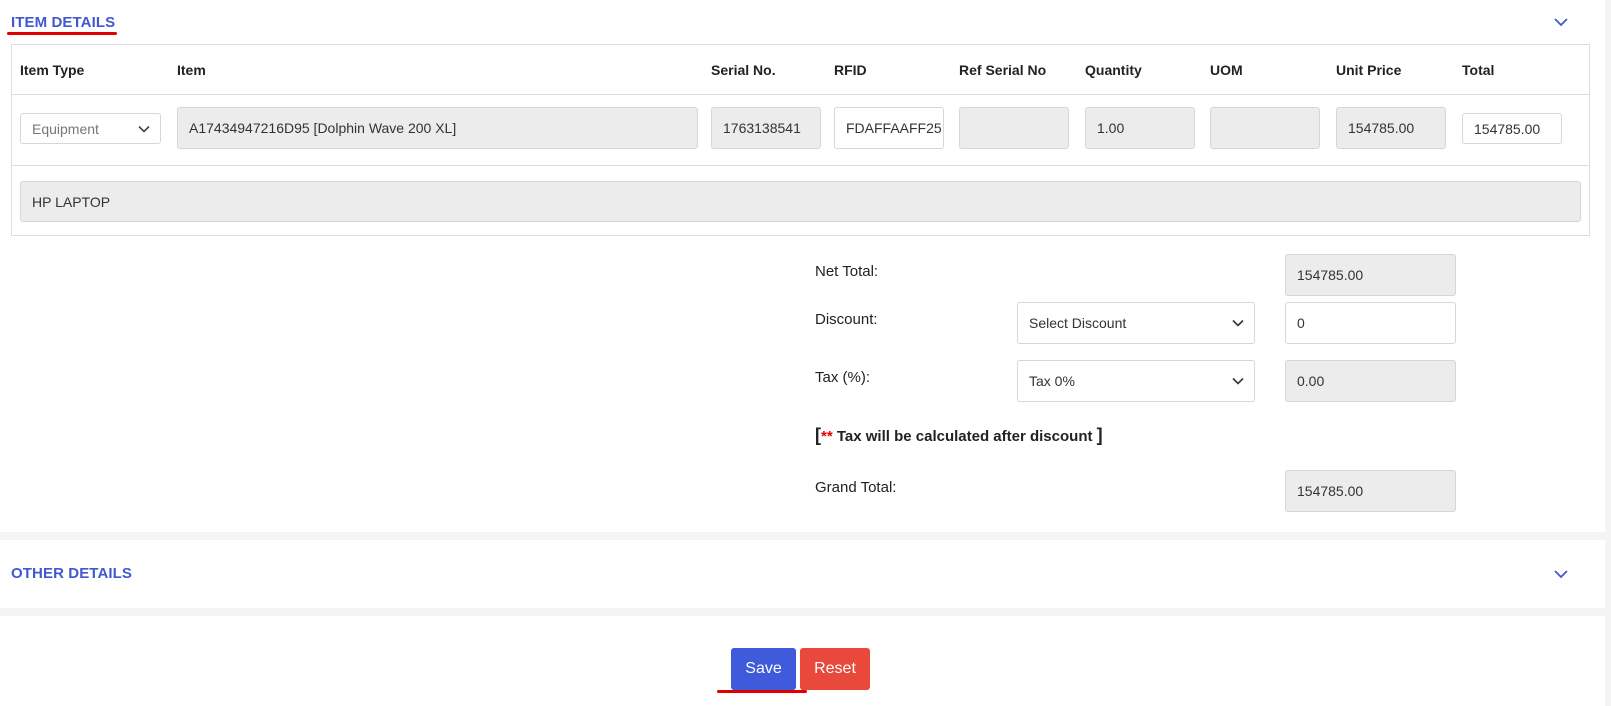  What do you see at coordinates (1370, 323) in the screenshot?
I see `discount-input: 0` at bounding box center [1370, 323].